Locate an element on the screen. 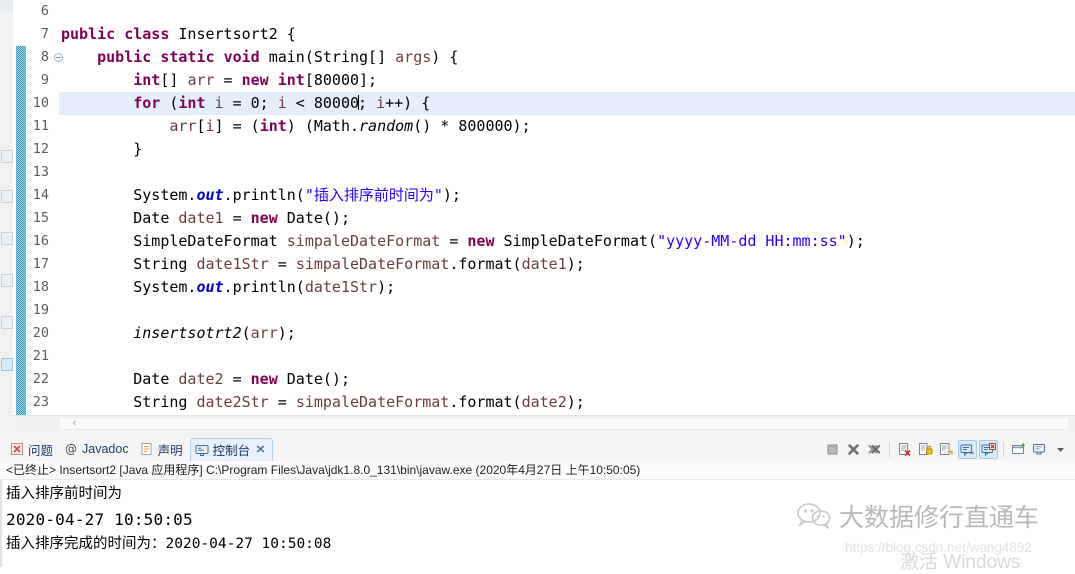 Image resolution: width=1075 pixels, height=574 pixels. code-line: System.out.println("插入排序前时间为"); is located at coordinates (567, 195).